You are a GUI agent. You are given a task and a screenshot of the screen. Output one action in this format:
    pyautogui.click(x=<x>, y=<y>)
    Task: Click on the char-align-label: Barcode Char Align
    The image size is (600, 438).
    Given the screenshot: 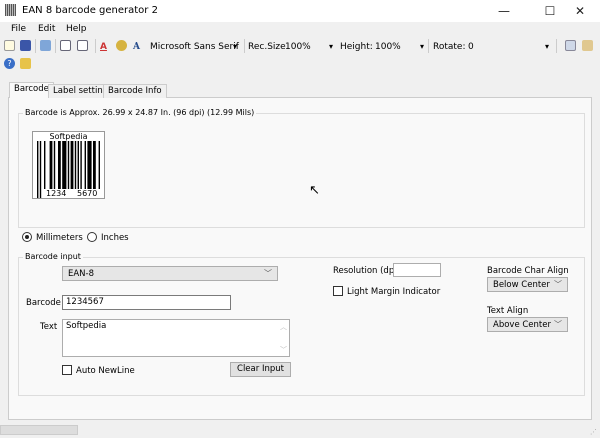 What is the action you would take?
    pyautogui.click(x=528, y=271)
    